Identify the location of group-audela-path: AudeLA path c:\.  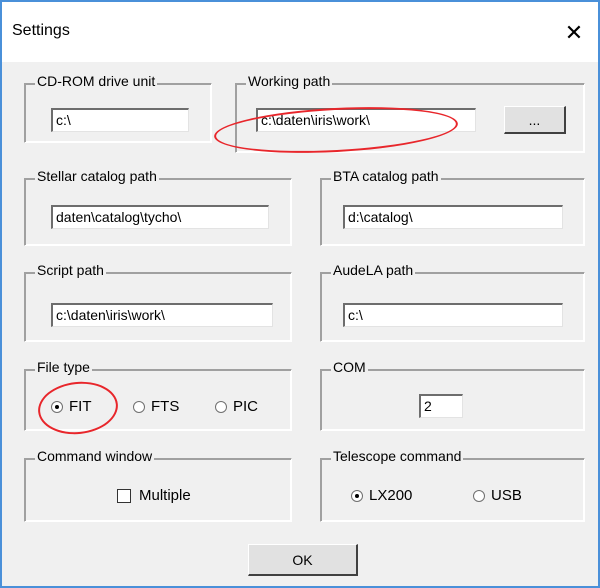
(452, 302).